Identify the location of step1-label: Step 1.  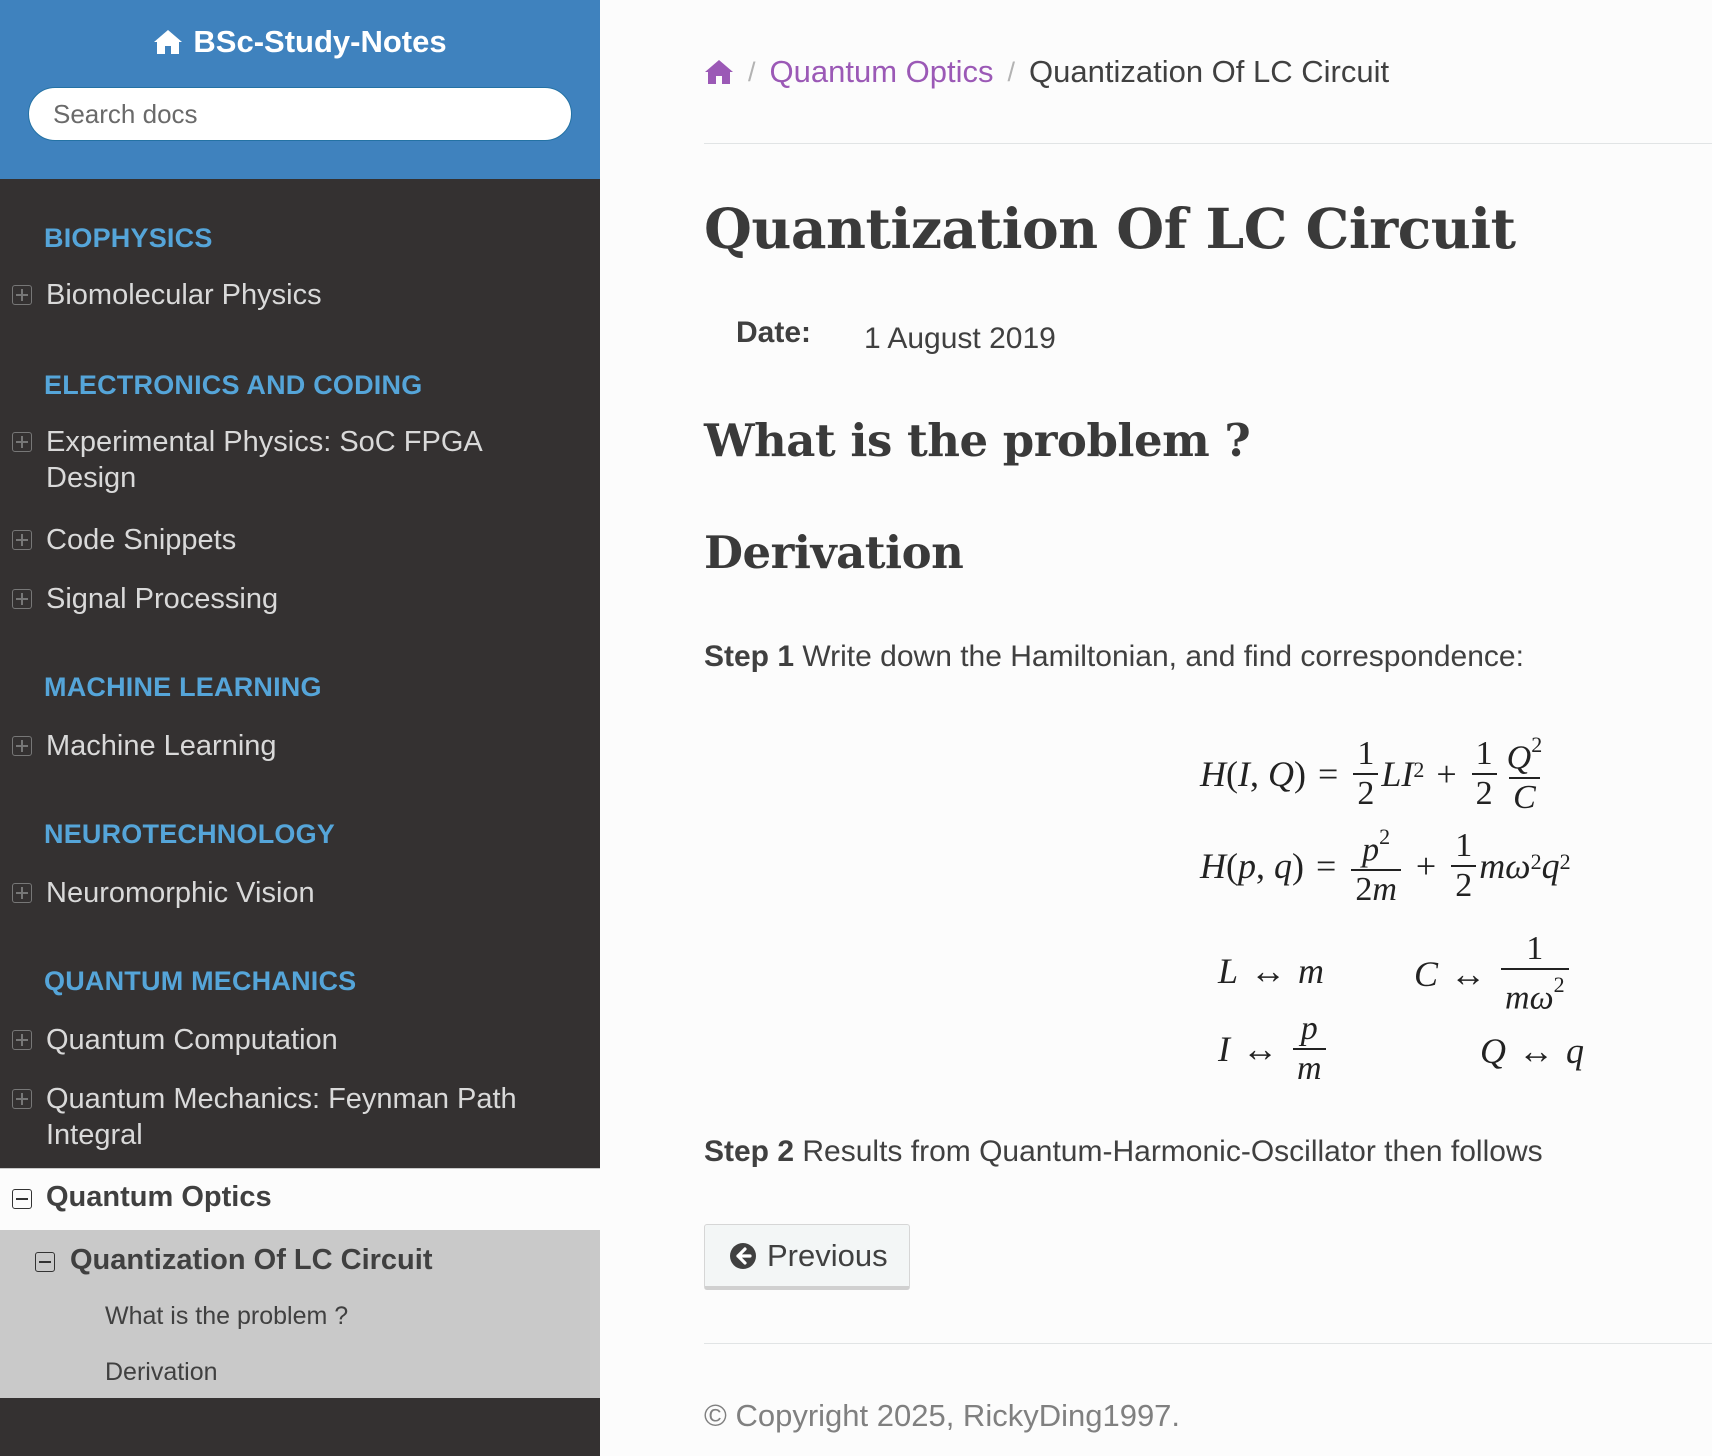
(749, 656).